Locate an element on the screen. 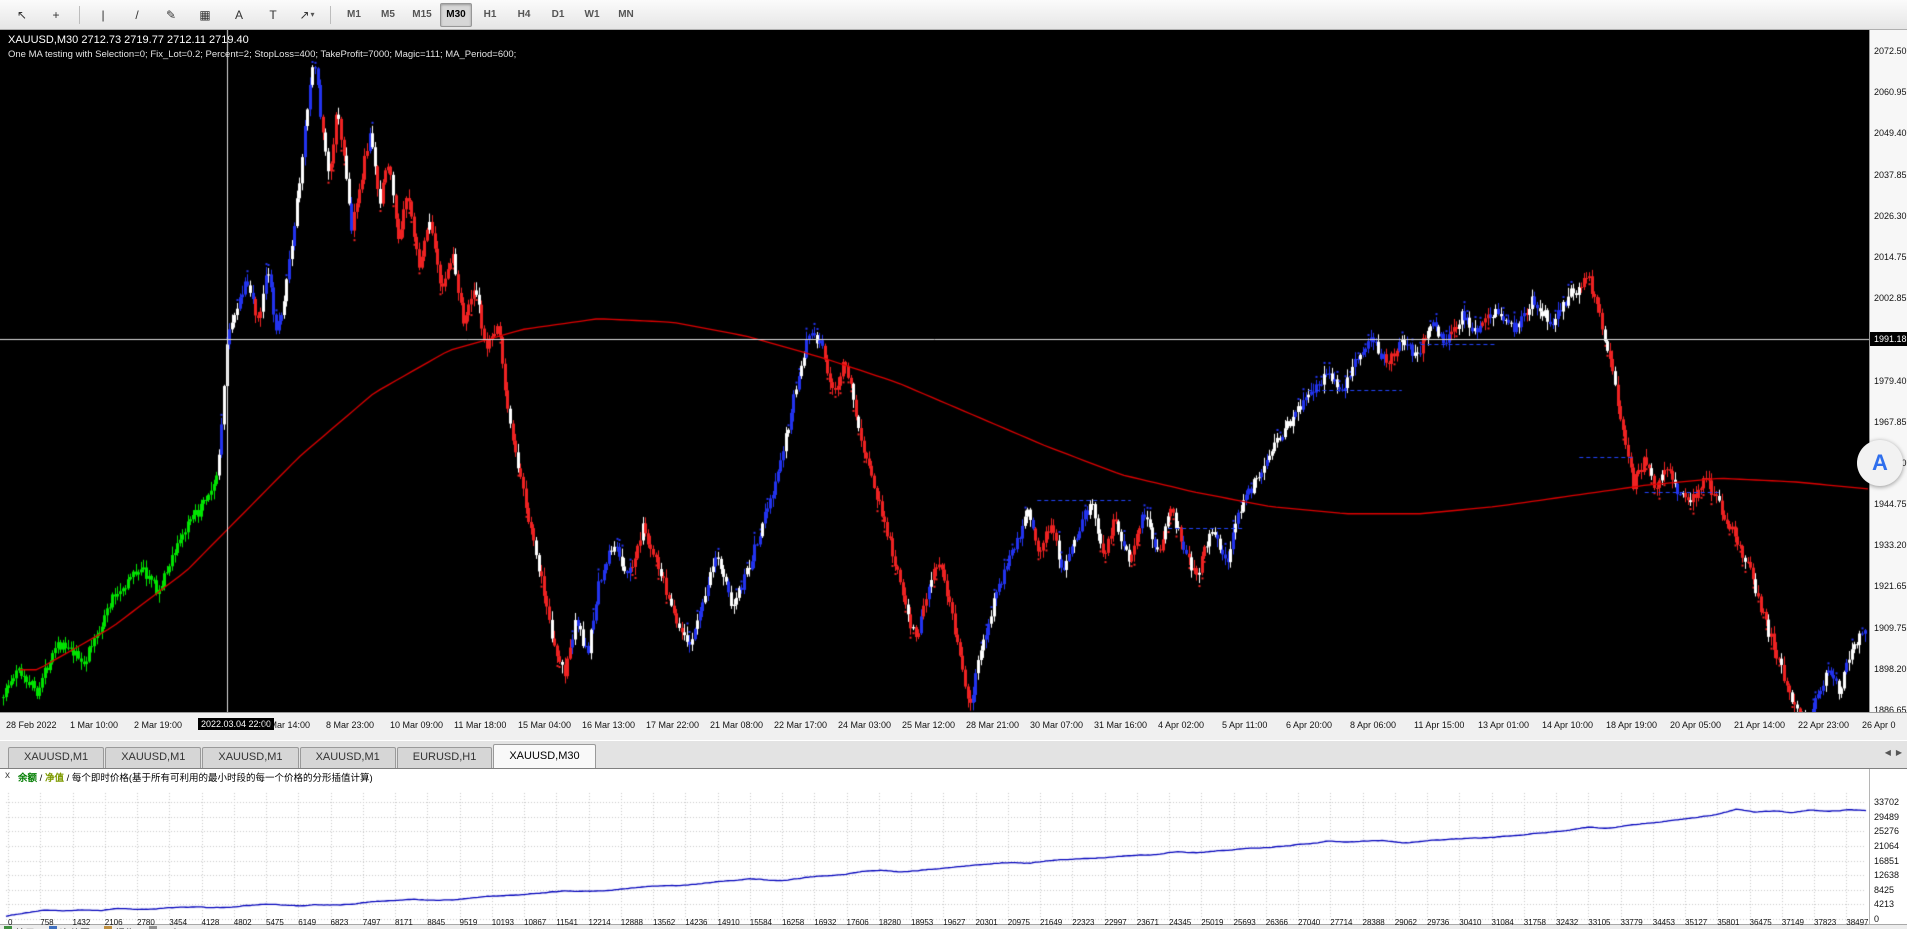 The image size is (1907, 929). draw-icon: ✎ is located at coordinates (171, 14).